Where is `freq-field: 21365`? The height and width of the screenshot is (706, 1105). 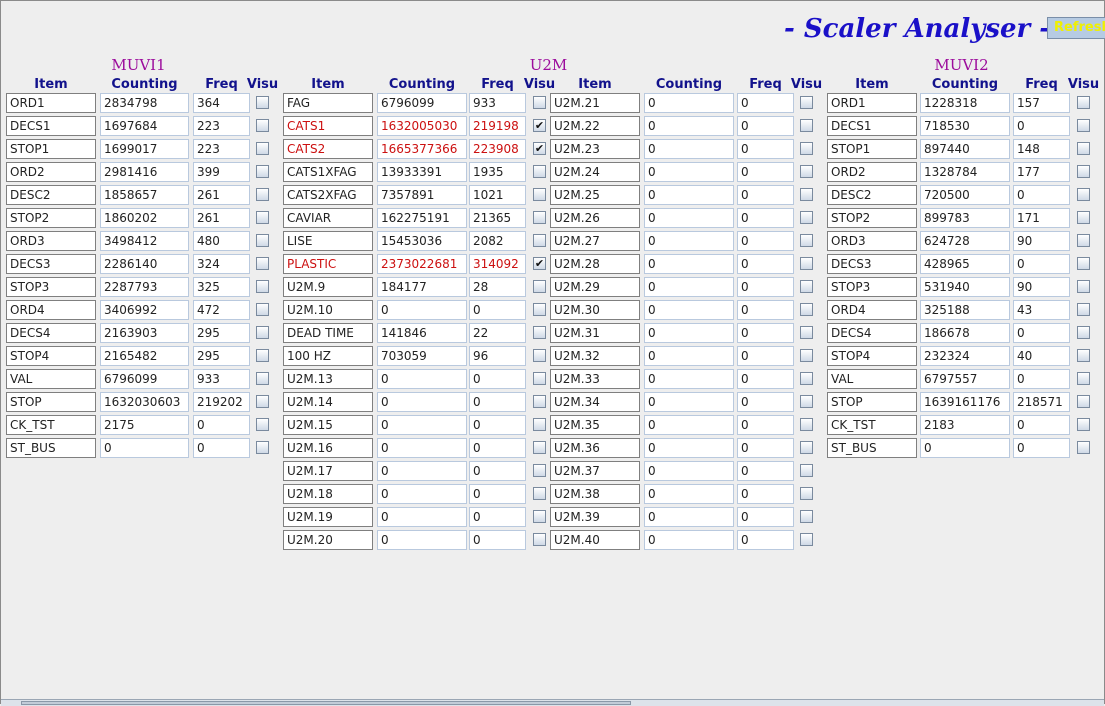 freq-field: 21365 is located at coordinates (497, 218).